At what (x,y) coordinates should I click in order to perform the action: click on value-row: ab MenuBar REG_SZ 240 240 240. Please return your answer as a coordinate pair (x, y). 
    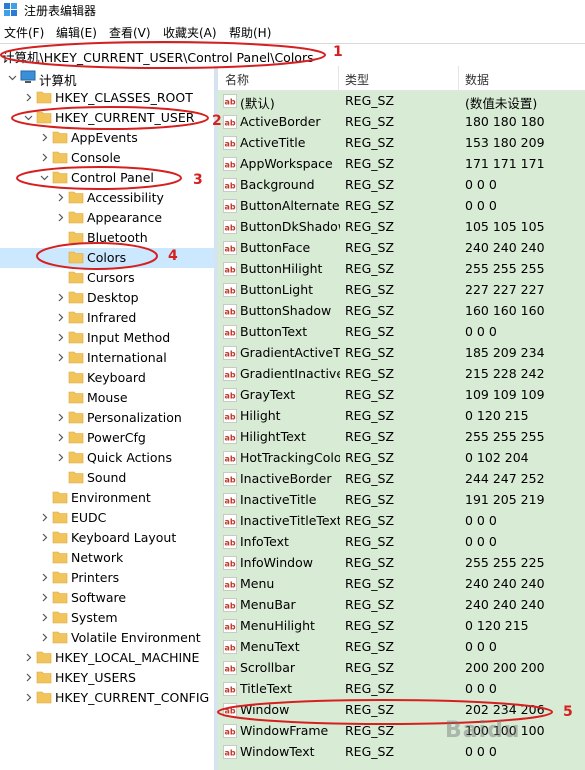
    Looking at the image, I should click on (401, 605).